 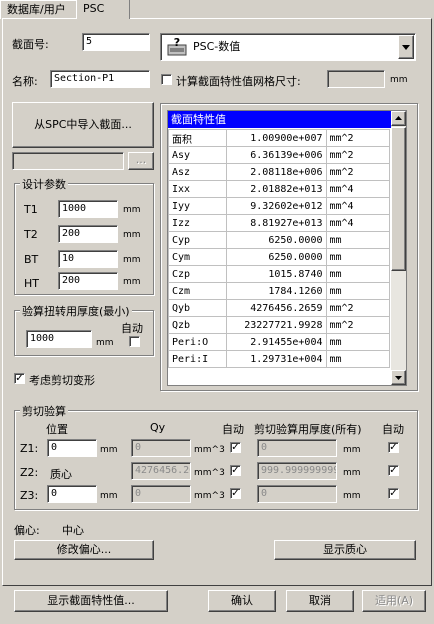 What do you see at coordinates (276, 189) in the screenshot?
I see `prop-value: 2.01882e+013` at bounding box center [276, 189].